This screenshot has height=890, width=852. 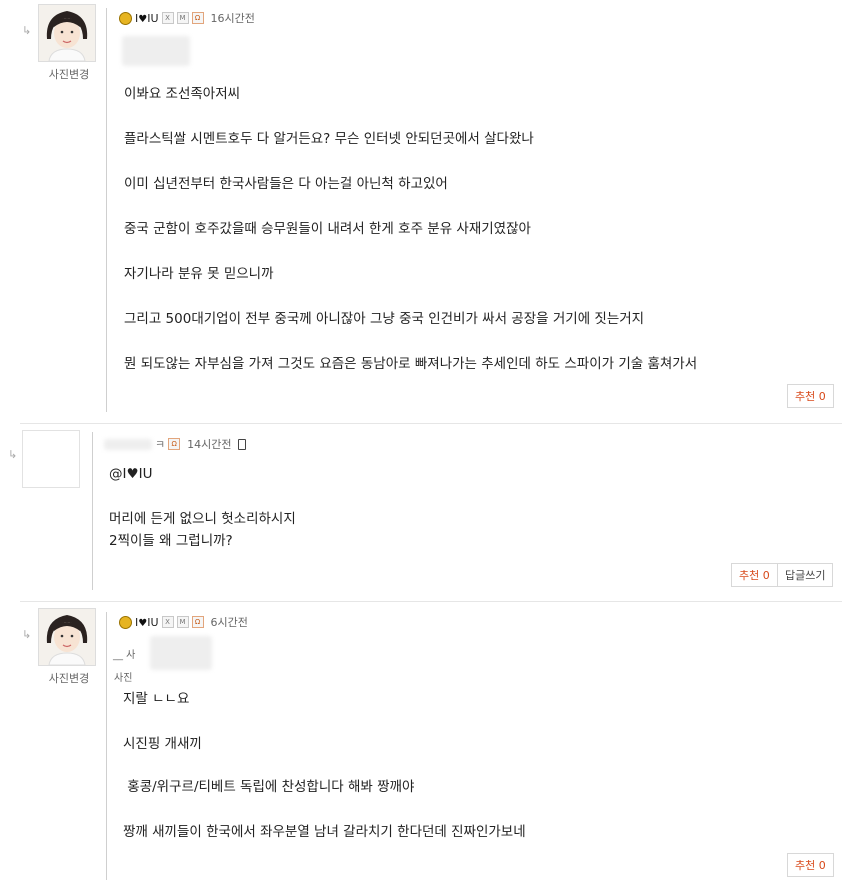 I want to click on comment-header: ㅋ Ω 14시간전, so click(x=175, y=444).